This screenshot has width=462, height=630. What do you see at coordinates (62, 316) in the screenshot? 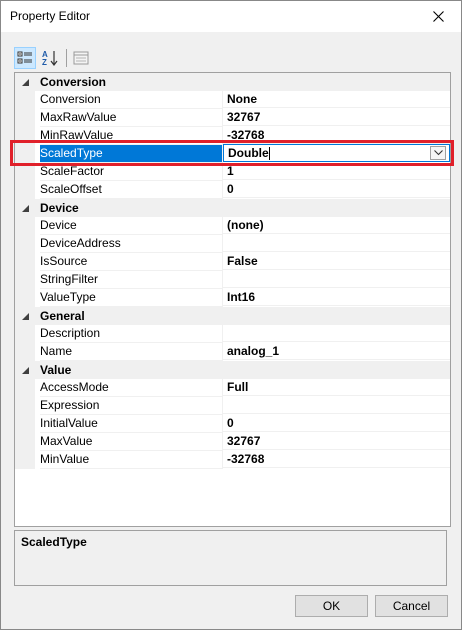
I see `category-label: General` at bounding box center [62, 316].